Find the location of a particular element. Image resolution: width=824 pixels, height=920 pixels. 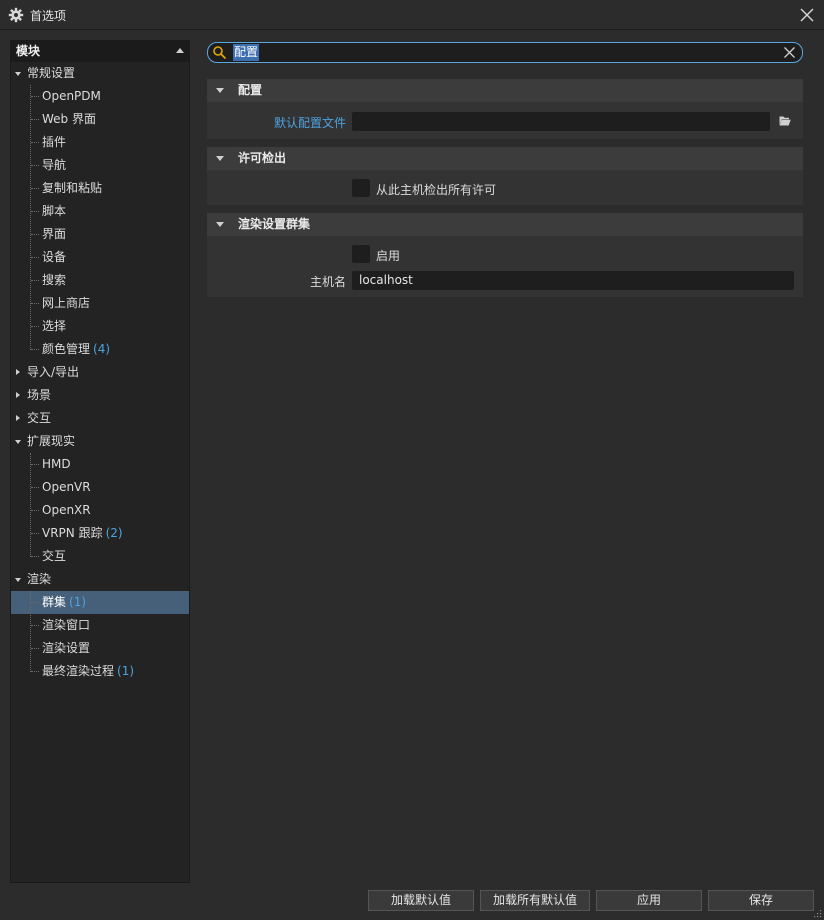

section-render-cluster-header: 渲染设置群集 is located at coordinates (505, 224).